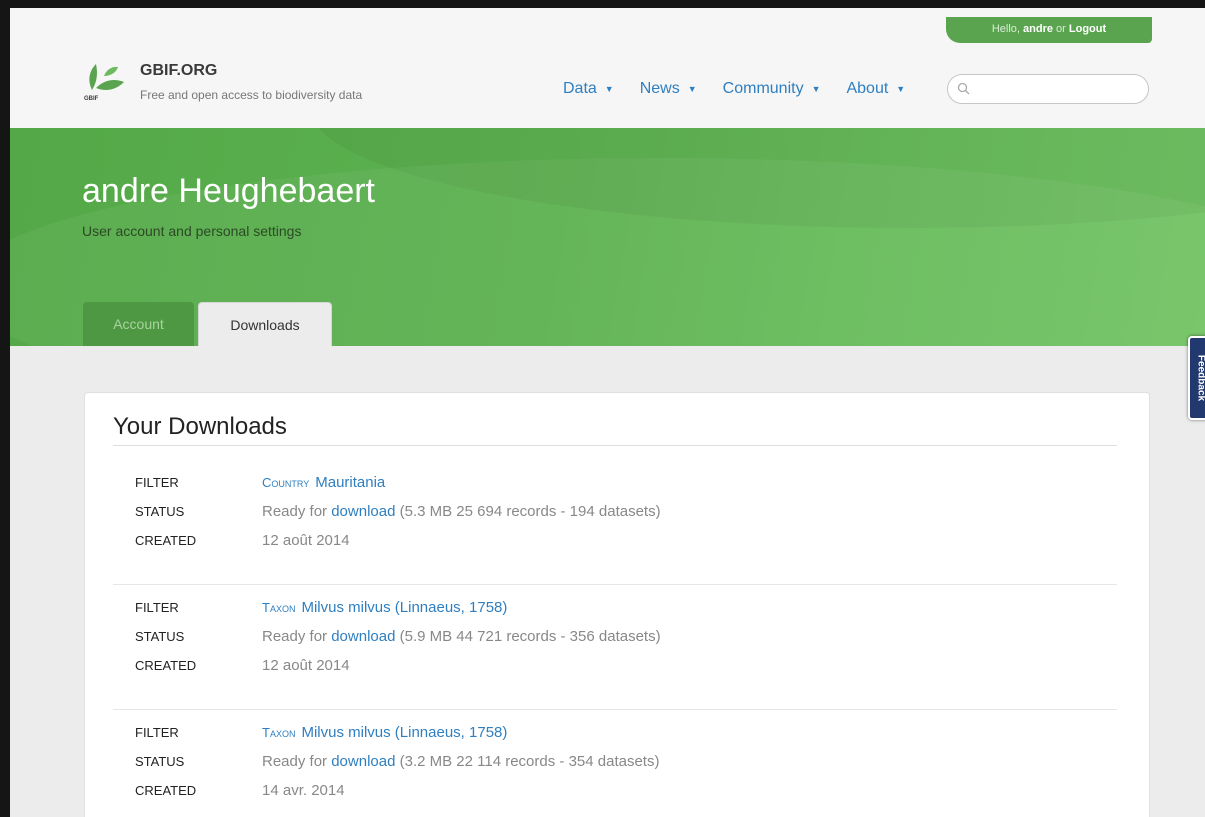 This screenshot has width=1205, height=817. Describe the element at coordinates (659, 88) in the screenshot. I see `nav-news-label: News` at that location.